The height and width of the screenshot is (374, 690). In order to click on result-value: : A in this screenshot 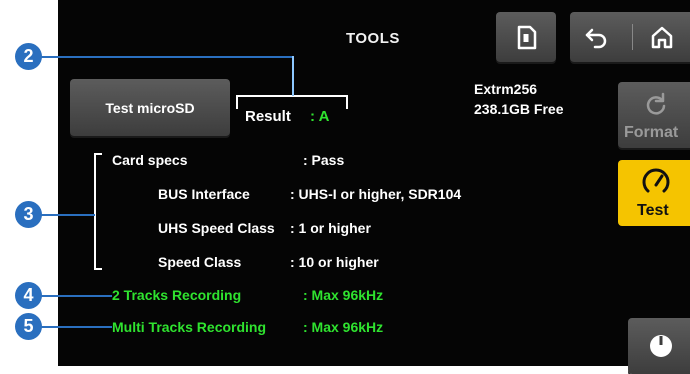, I will do `click(320, 116)`.